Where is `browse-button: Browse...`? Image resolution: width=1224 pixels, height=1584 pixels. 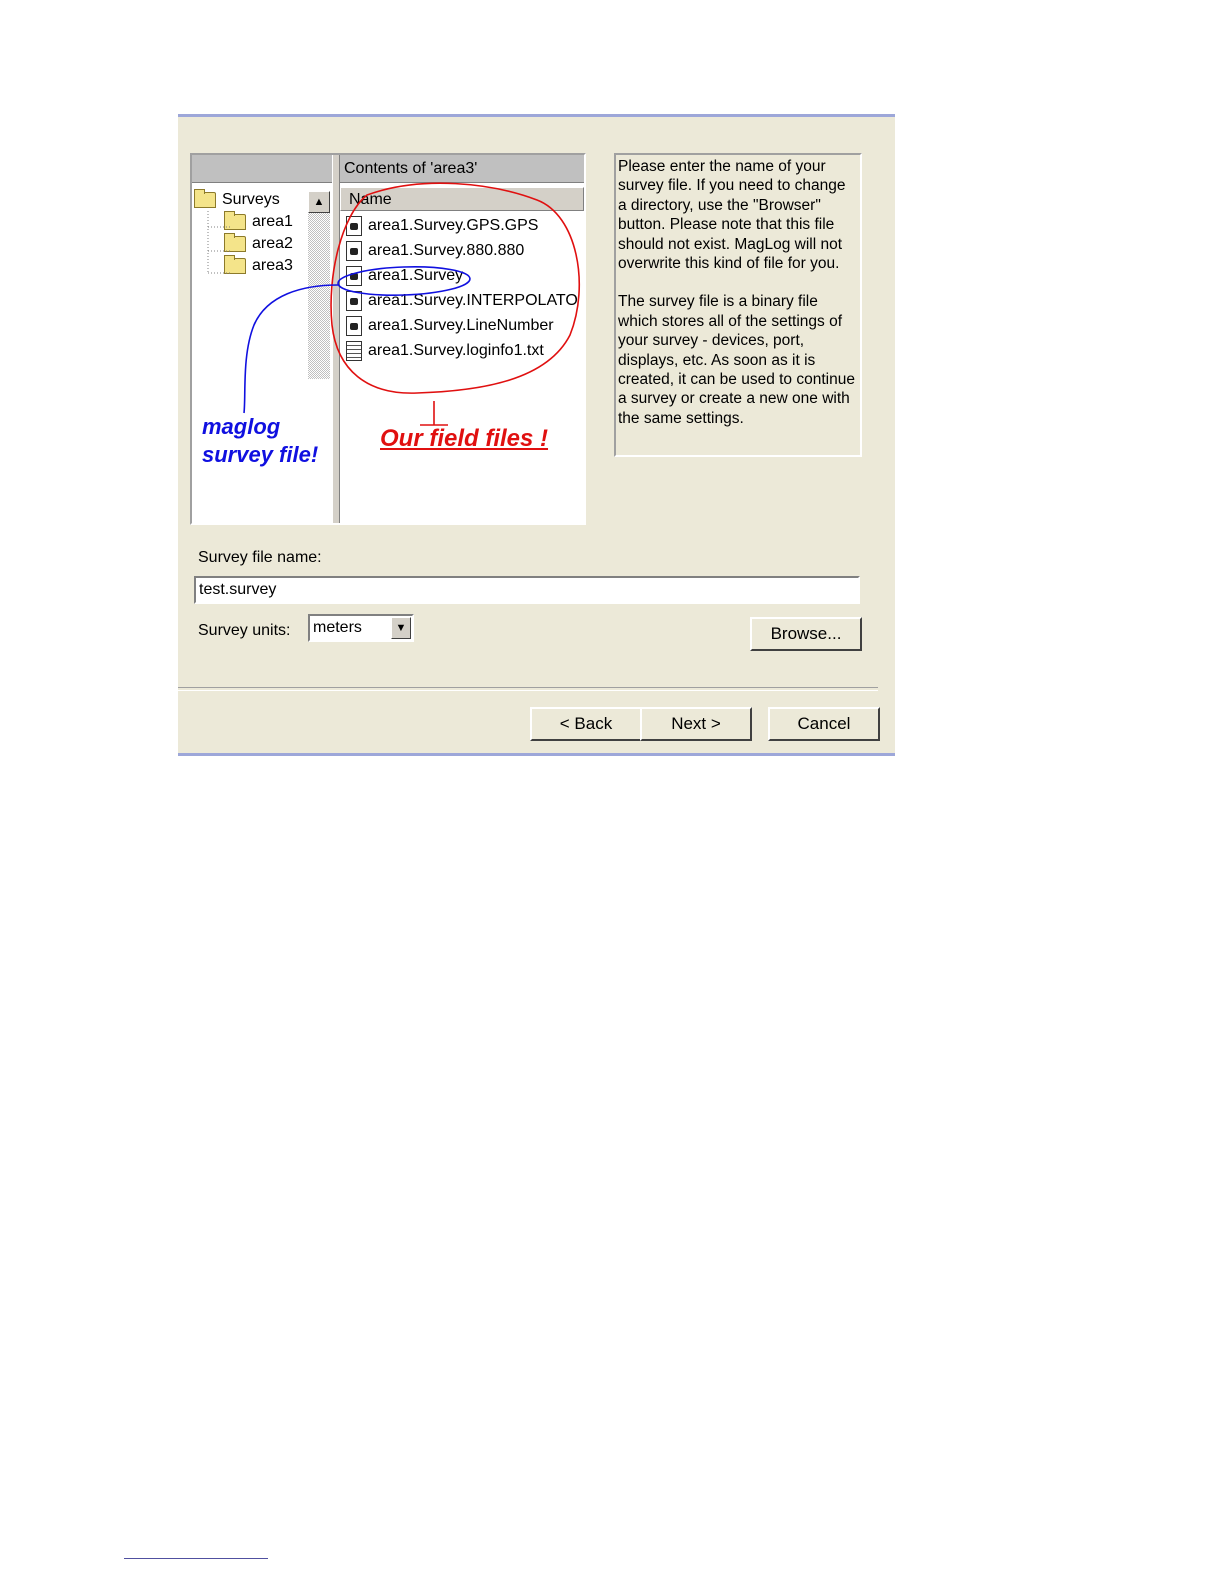
browse-button: Browse... is located at coordinates (806, 634).